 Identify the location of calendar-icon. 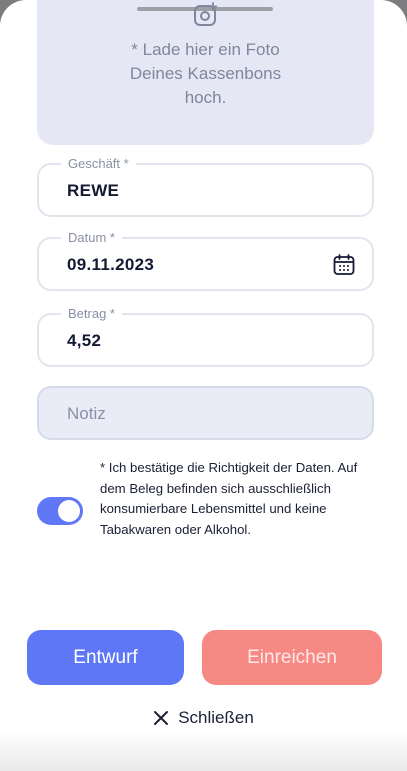
(344, 265).